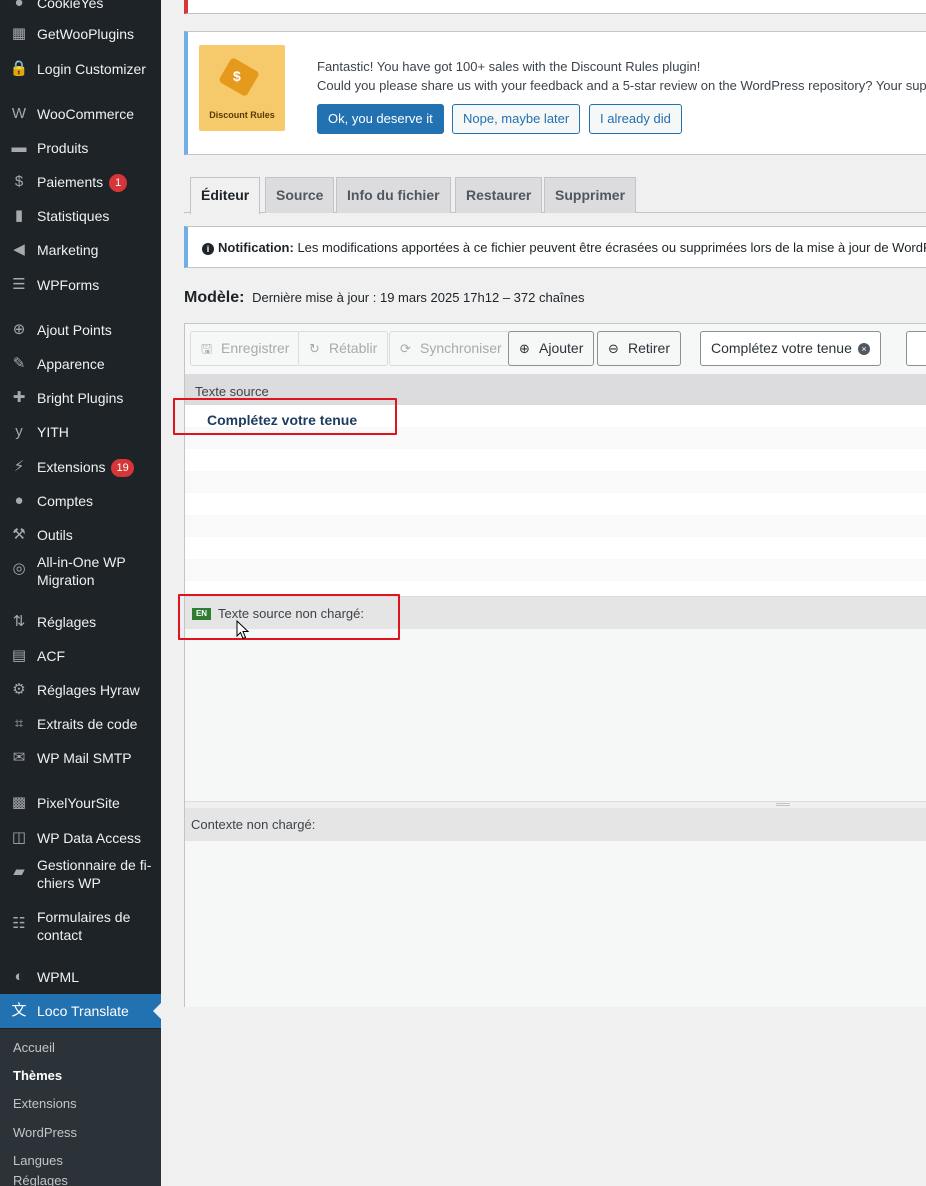 The width and height of the screenshot is (926, 1186). What do you see at coordinates (80, 250) in the screenshot?
I see `sidebar-item-marketing: ◀ Marketing` at bounding box center [80, 250].